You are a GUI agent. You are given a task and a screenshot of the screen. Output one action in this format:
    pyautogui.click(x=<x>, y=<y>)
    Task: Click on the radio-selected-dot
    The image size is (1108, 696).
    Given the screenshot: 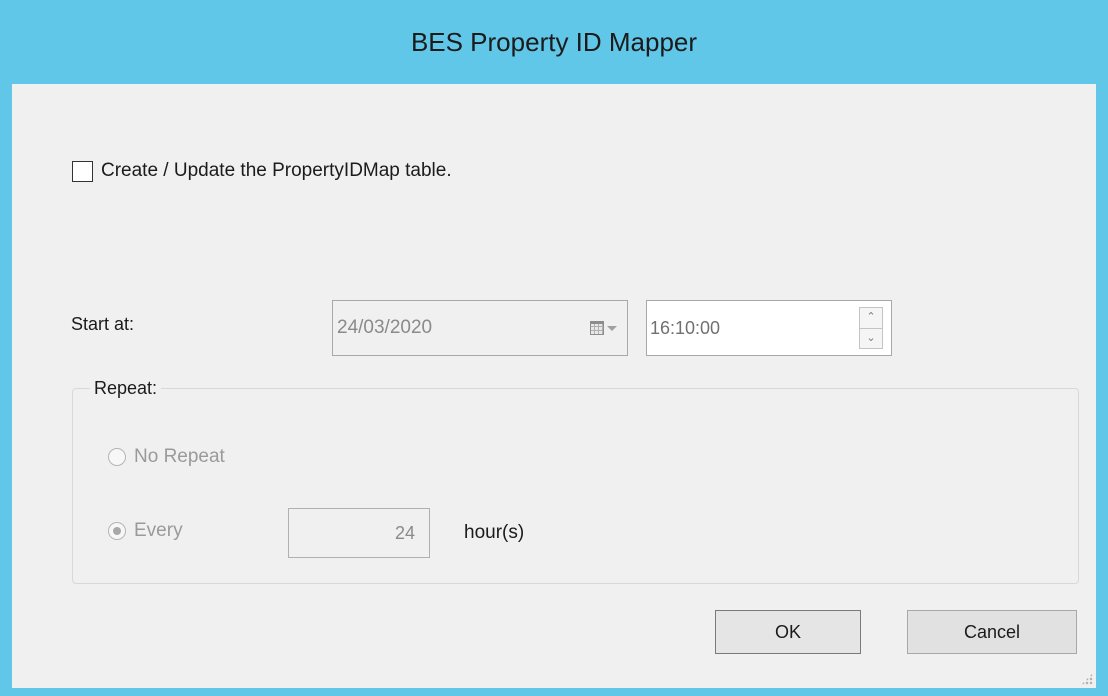 What is the action you would take?
    pyautogui.click(x=117, y=531)
    